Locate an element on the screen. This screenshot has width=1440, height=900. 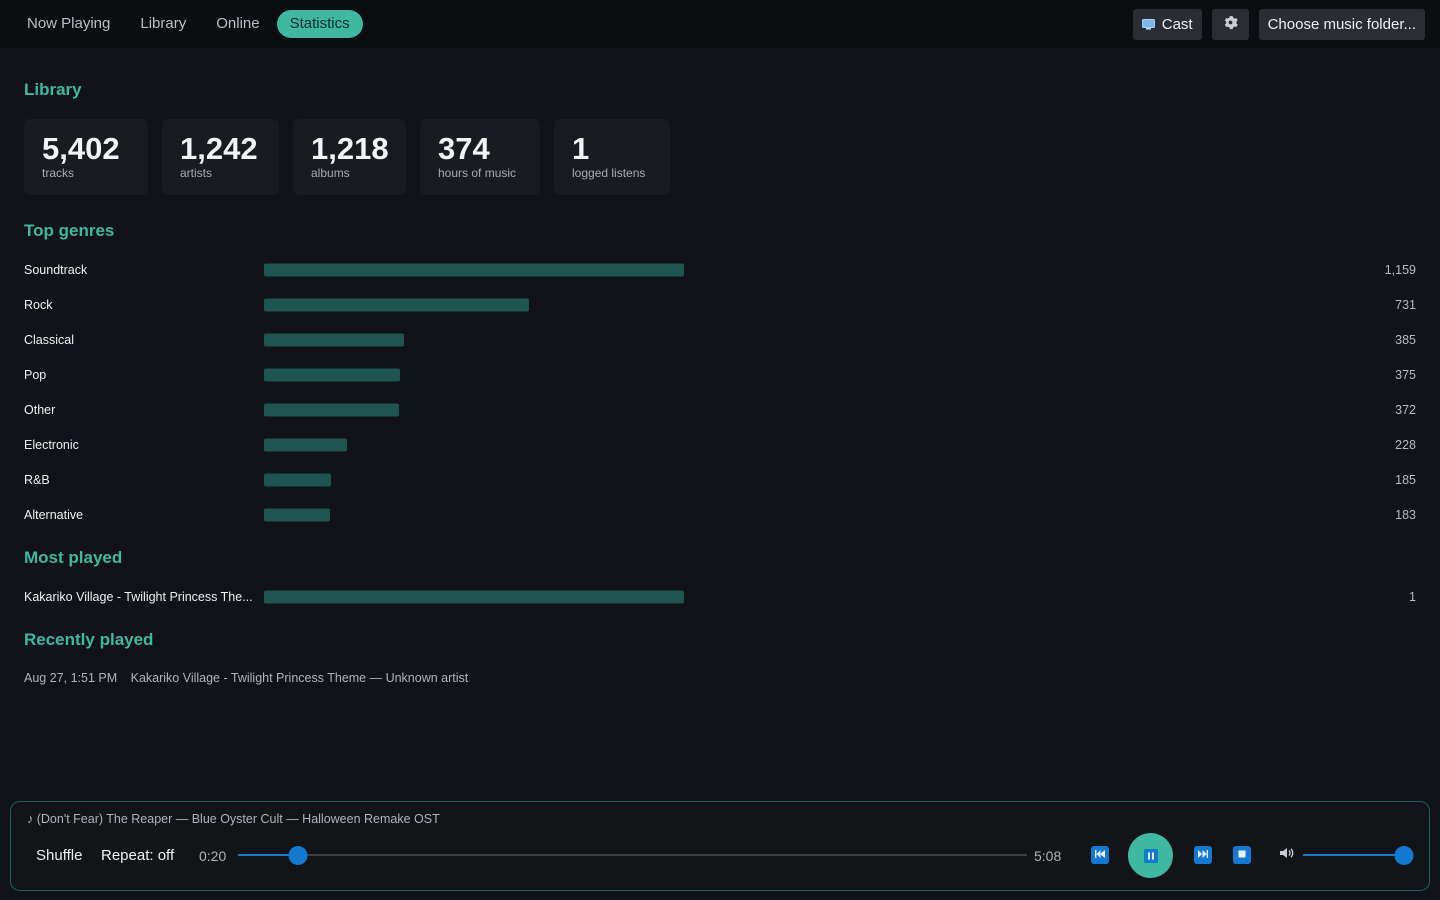
stat-card-tracks: 5,402 tracks is located at coordinates (86, 157).